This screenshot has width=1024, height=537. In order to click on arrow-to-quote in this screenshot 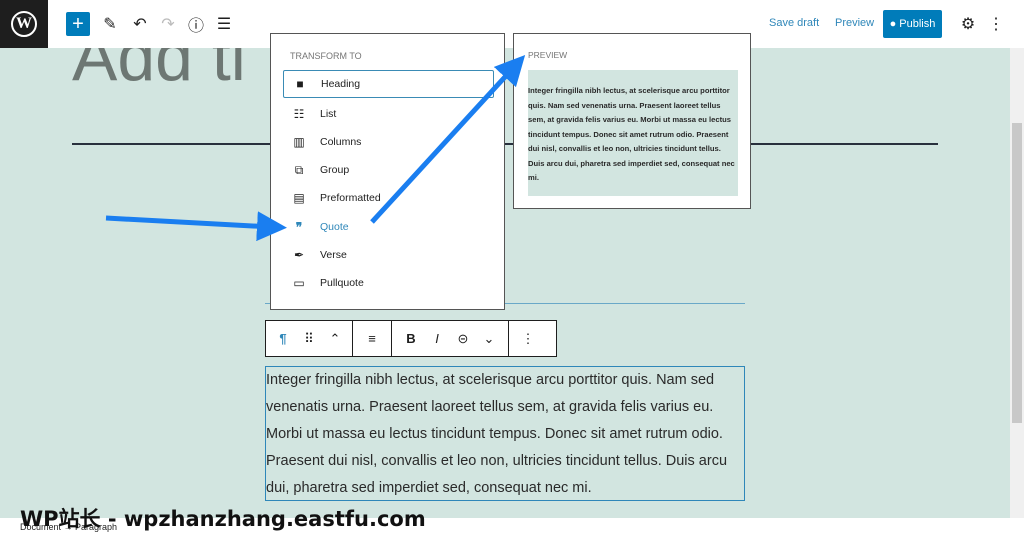, I will do `click(196, 226)`.